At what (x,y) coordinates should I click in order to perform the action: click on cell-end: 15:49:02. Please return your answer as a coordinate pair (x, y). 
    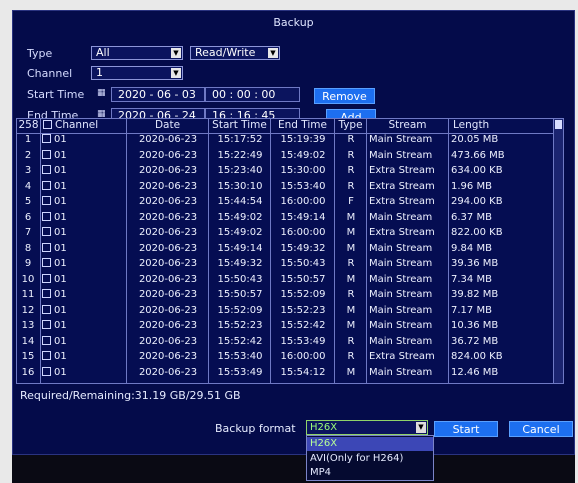
    Looking at the image, I should click on (303, 156).